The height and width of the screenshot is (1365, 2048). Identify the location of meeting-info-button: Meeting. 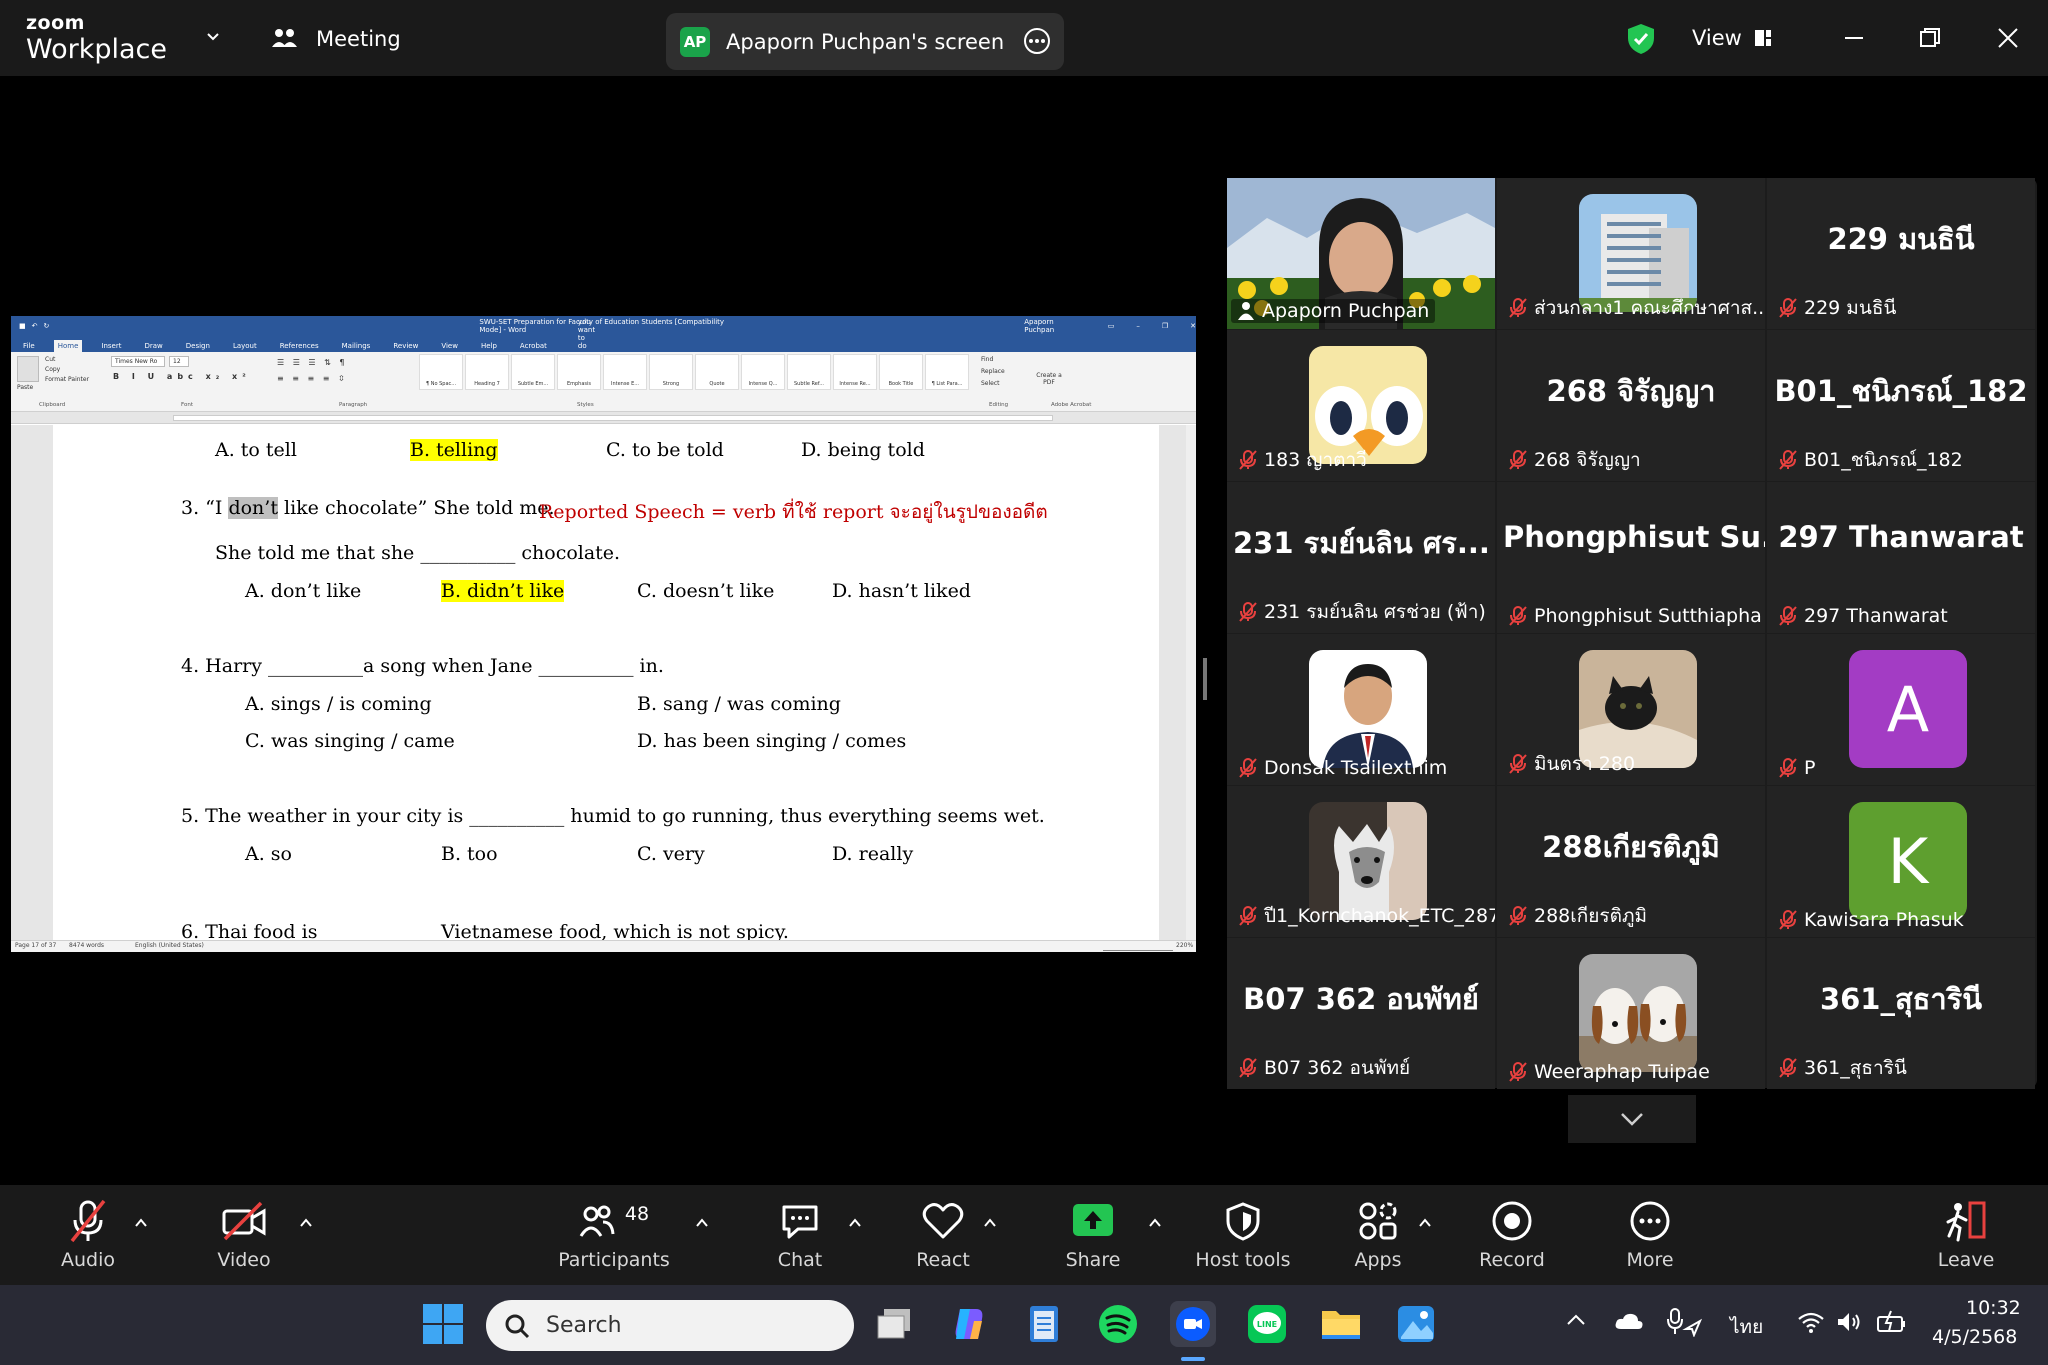
(336, 39).